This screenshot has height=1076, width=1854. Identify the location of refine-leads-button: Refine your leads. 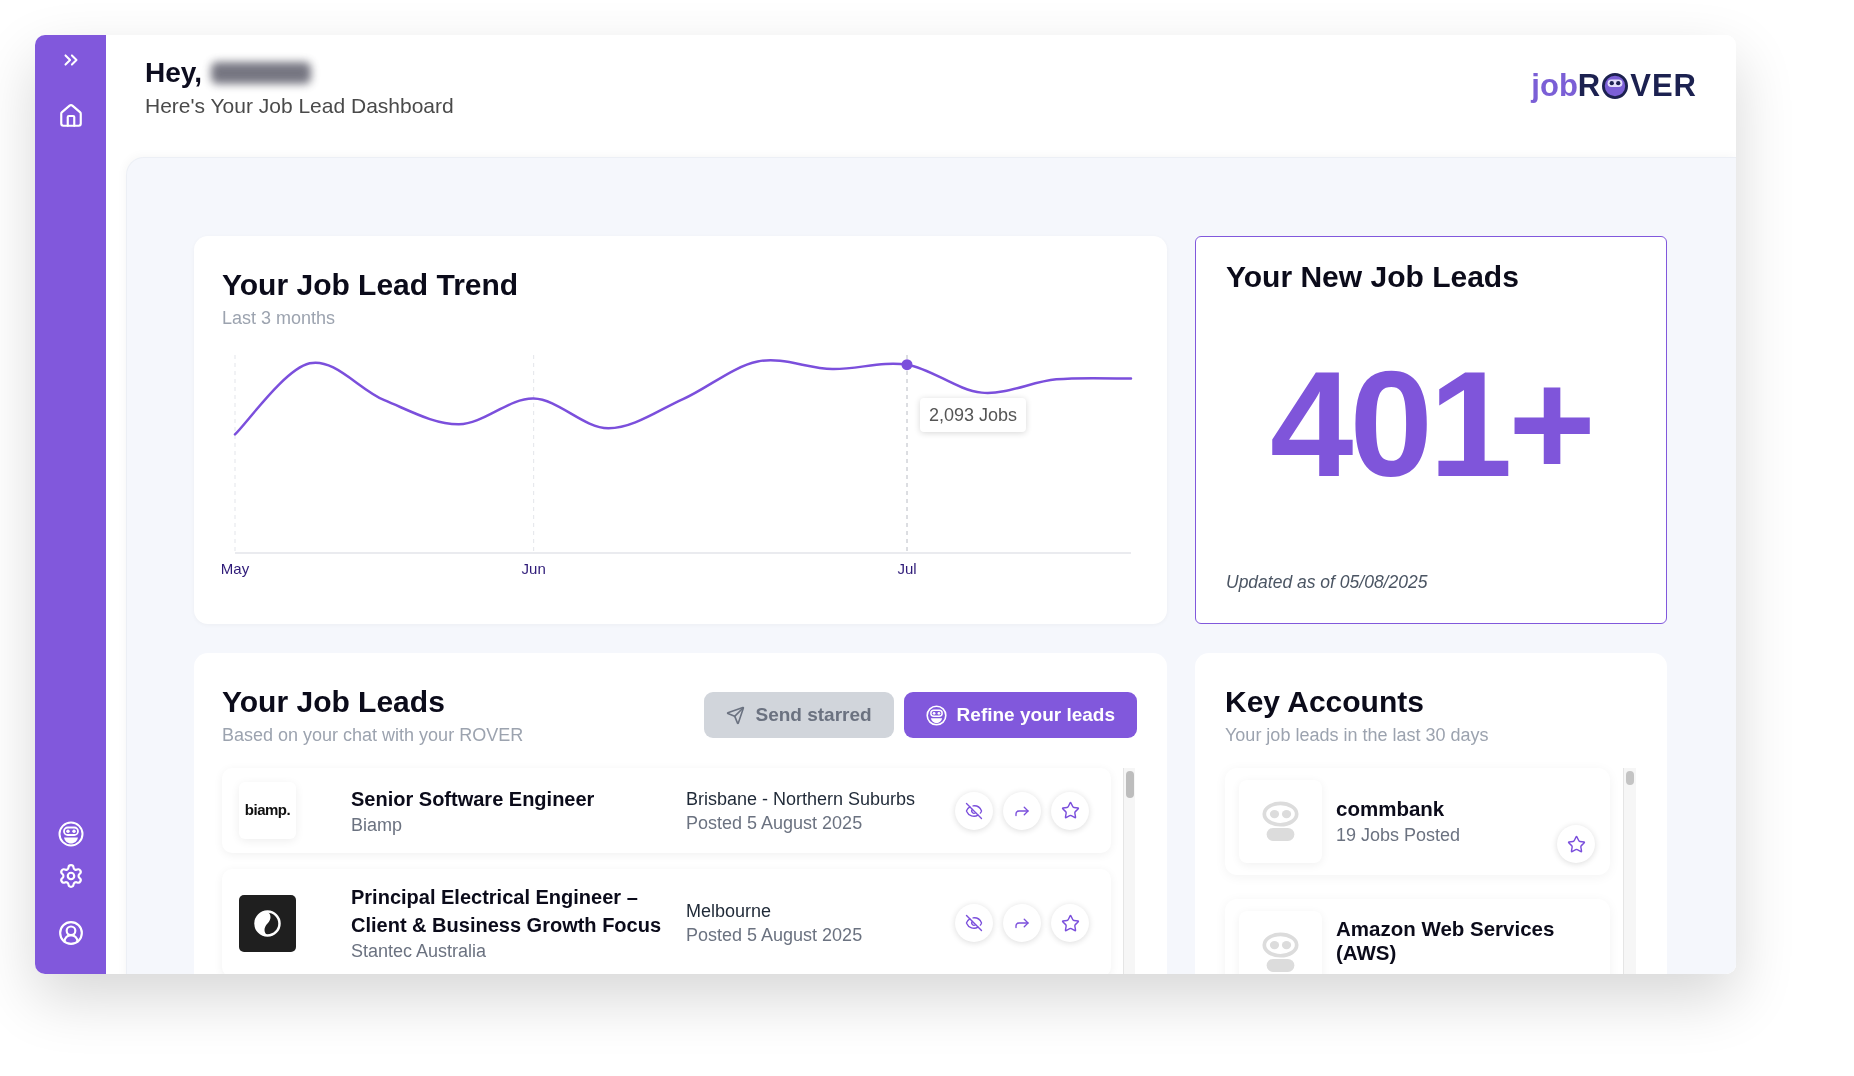
(1020, 715).